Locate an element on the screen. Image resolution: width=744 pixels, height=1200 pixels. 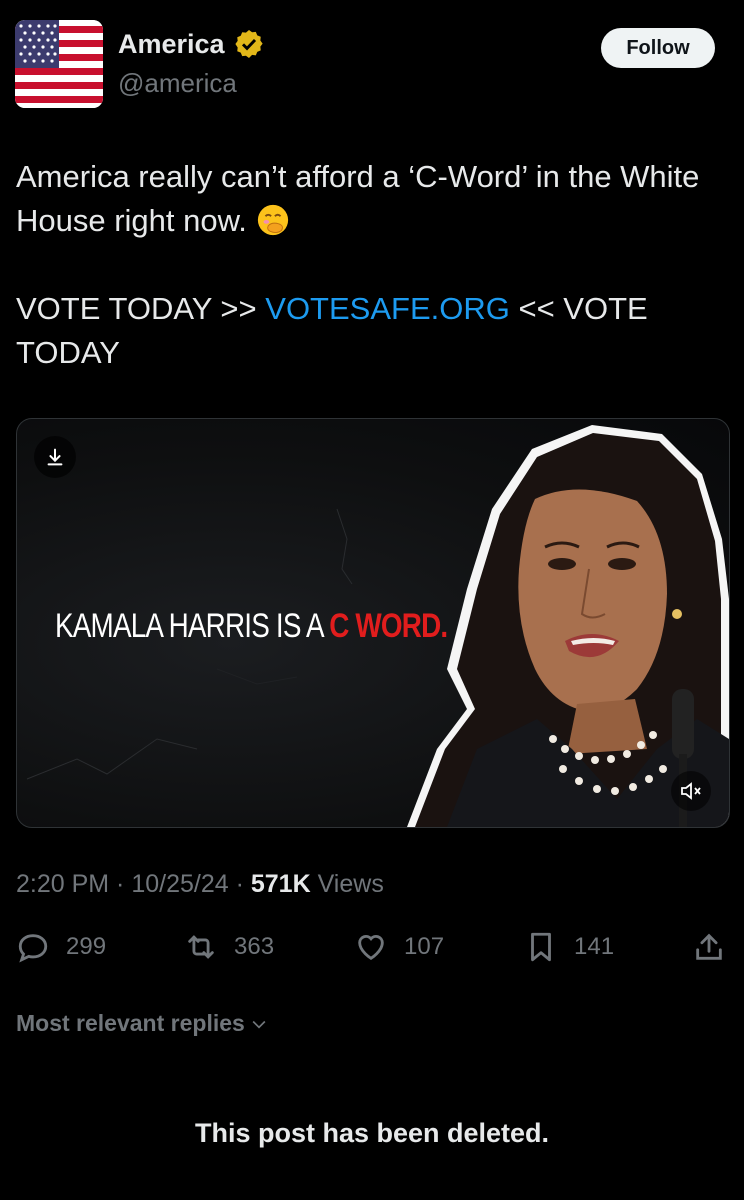
share-icon is located at coordinates (709, 946).